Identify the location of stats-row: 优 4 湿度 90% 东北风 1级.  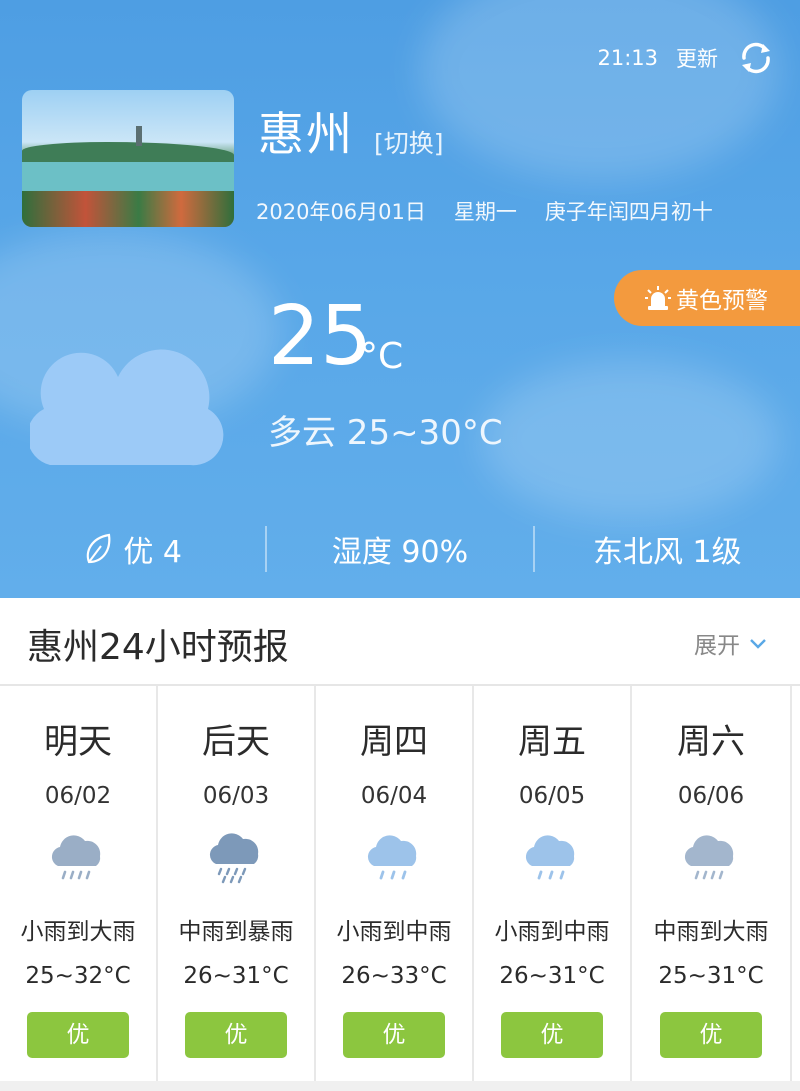
(400, 549).